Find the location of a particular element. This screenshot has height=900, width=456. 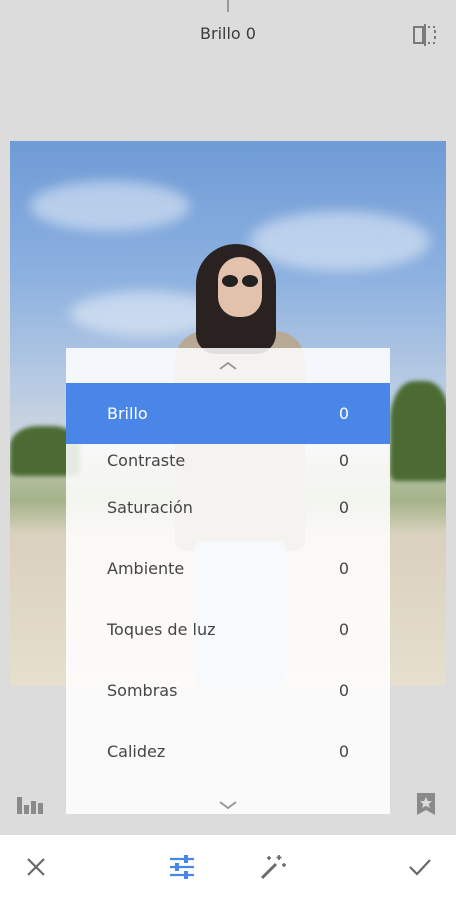

menu-item-label: Contraste is located at coordinates (146, 460).